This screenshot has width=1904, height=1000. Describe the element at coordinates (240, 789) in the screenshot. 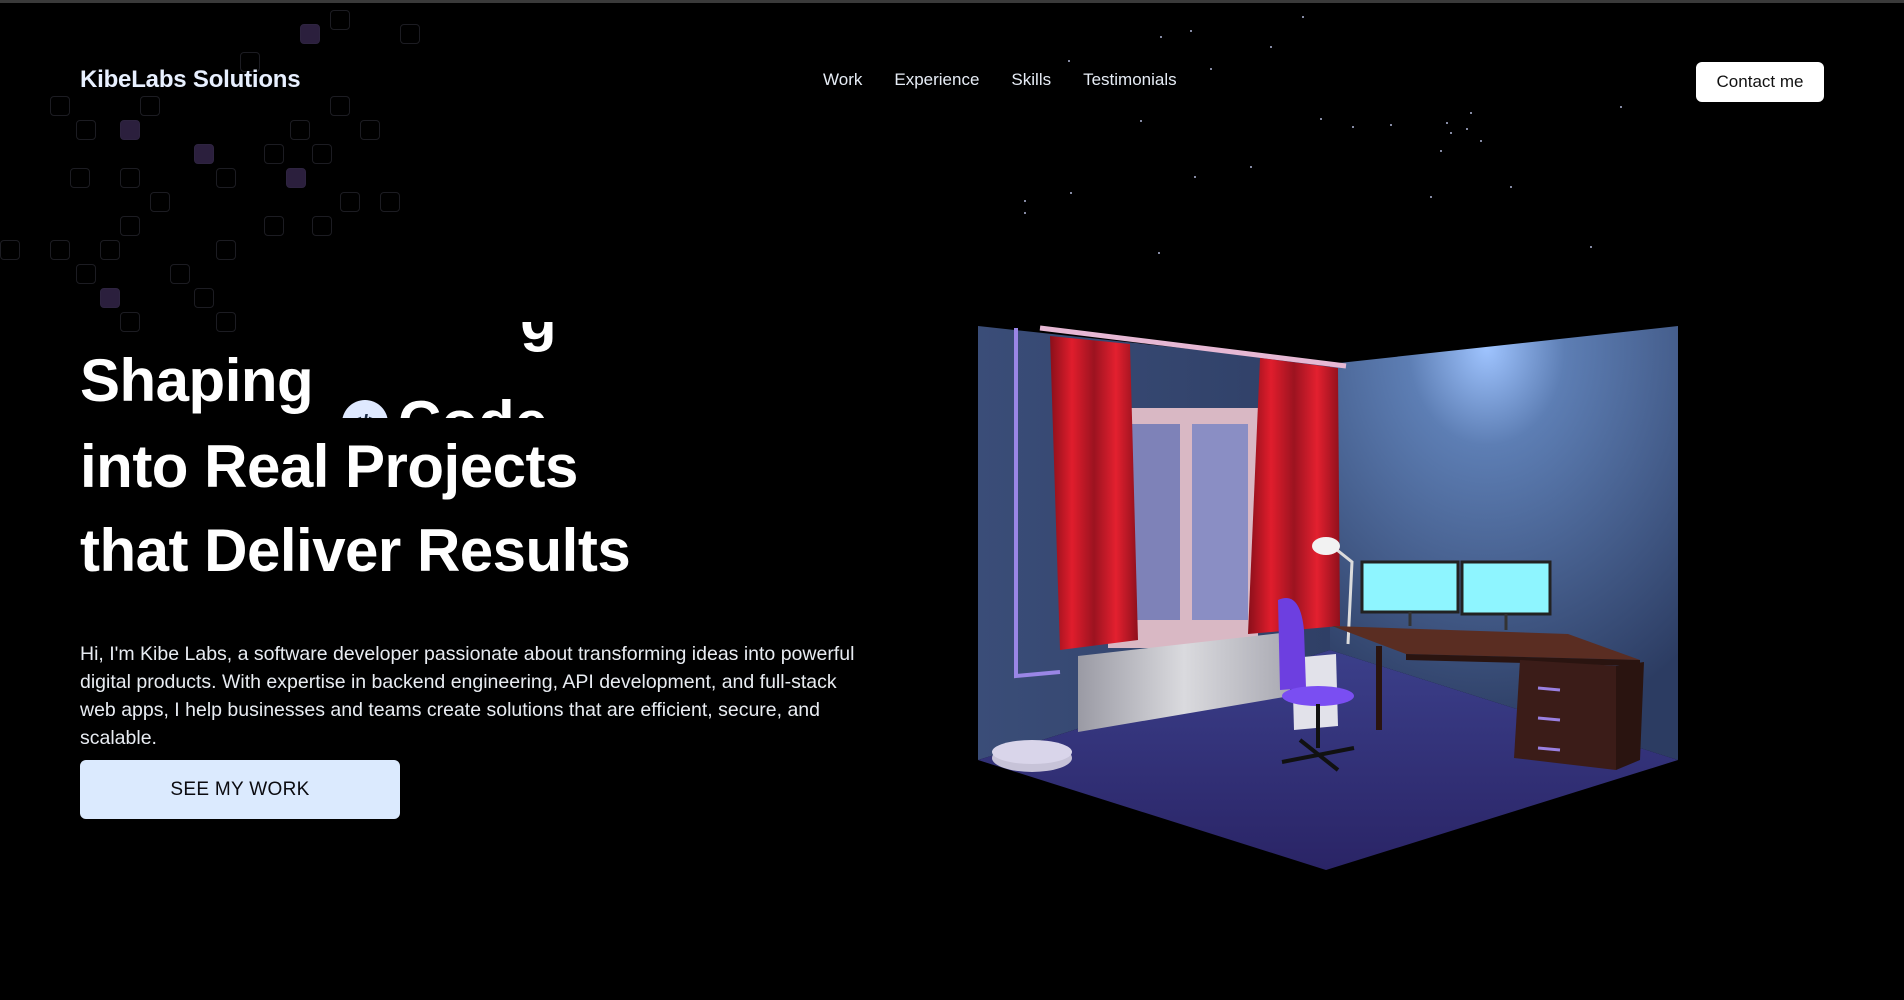

I see `see-my-work-button: SEE MY WORK` at that location.